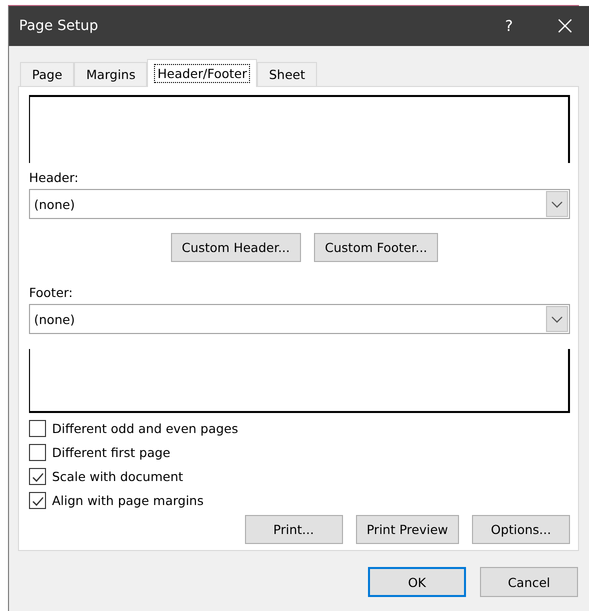 This screenshot has height=611, width=589. Describe the element at coordinates (111, 452) in the screenshot. I see `checkbox-label: Different first page` at that location.